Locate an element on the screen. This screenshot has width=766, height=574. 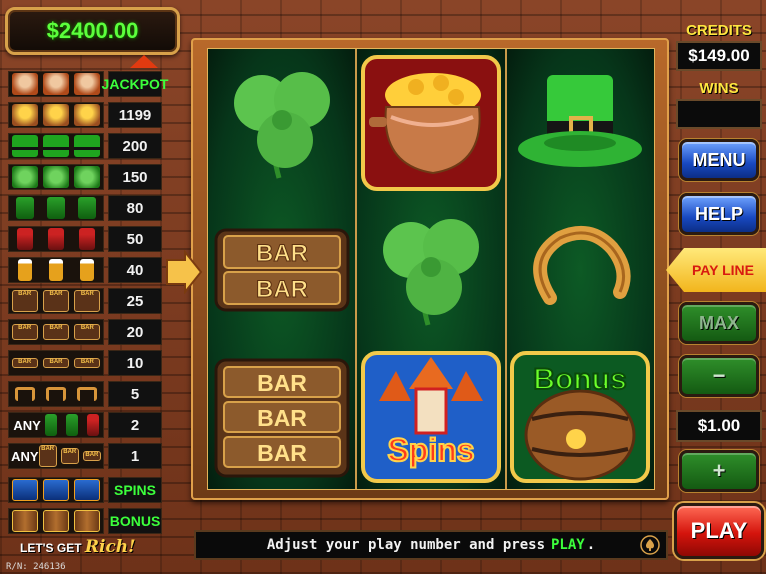
bonus-barrel-icon is located at coordinates (56, 521).